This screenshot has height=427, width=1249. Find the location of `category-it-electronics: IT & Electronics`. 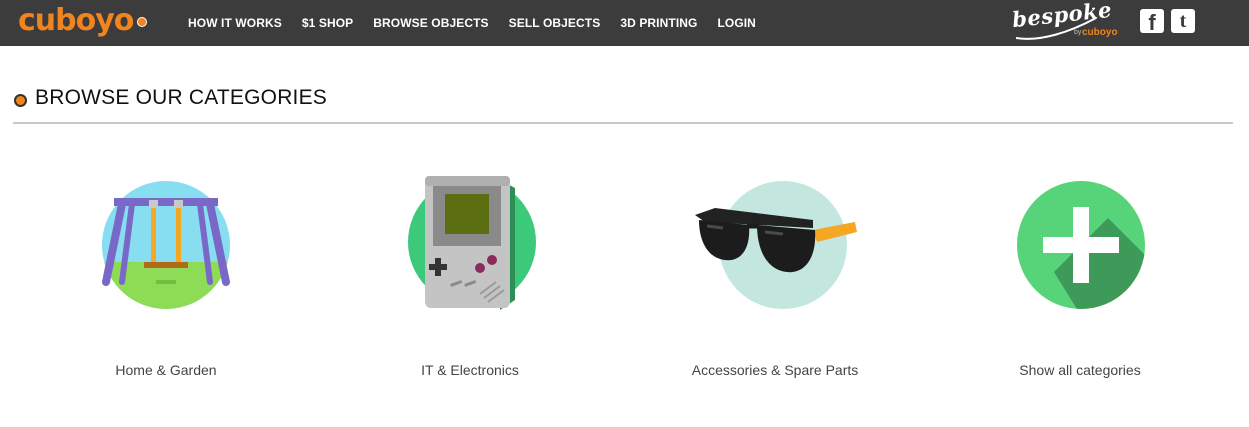

category-it-electronics: IT & Electronics is located at coordinates (470, 280).